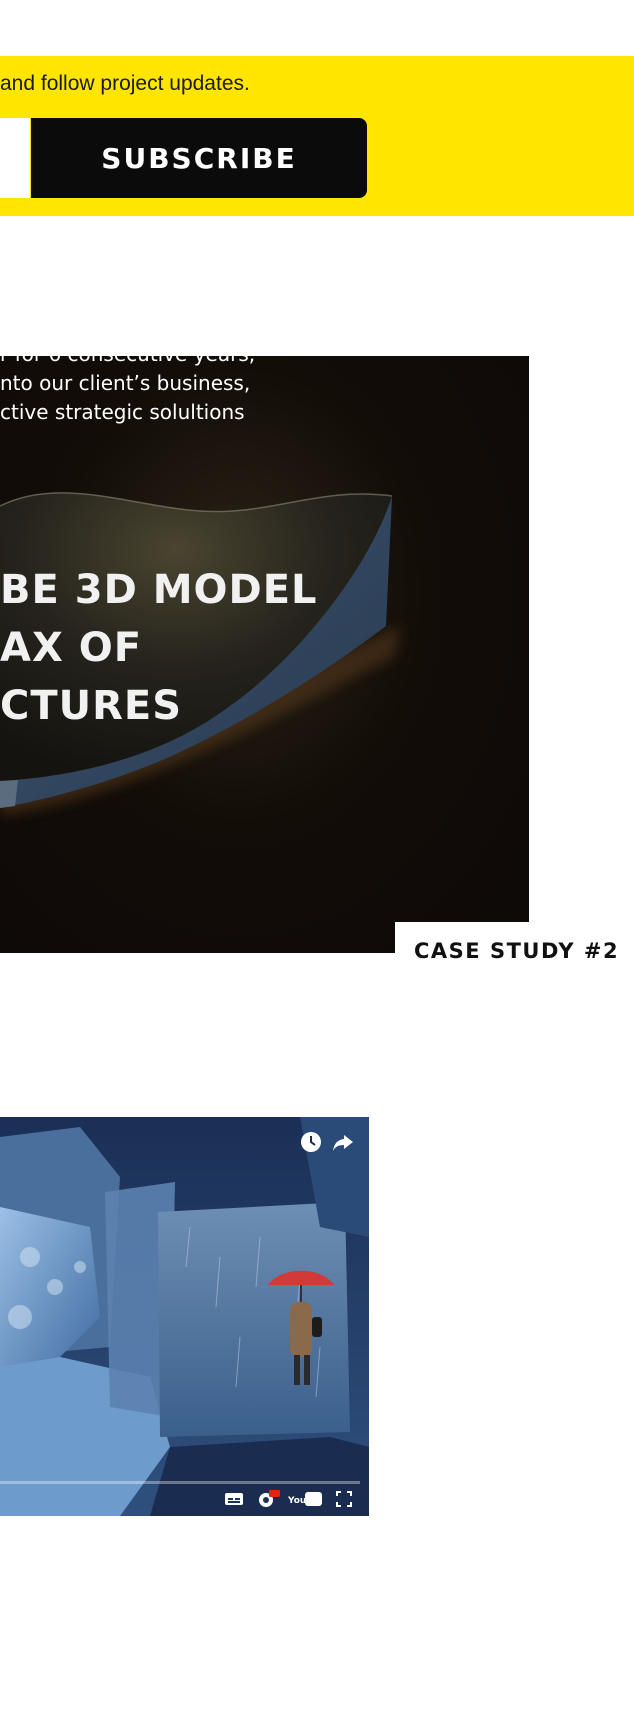 This screenshot has width=634, height=1732. What do you see at coordinates (296, 1501) in the screenshot?
I see `youtube-wordmark: You` at bounding box center [296, 1501].